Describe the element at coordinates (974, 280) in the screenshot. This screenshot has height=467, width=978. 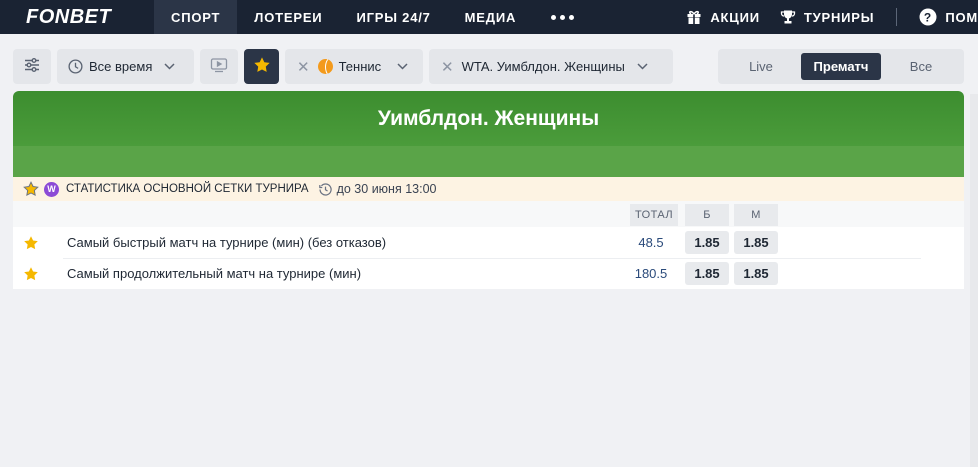
I see `page-scrollbar` at that location.